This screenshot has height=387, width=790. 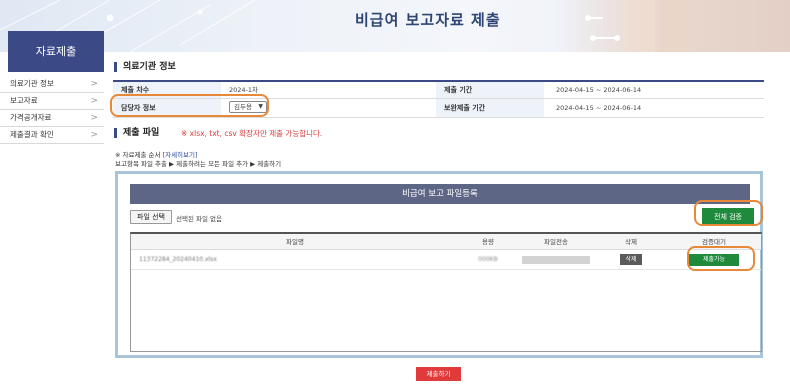 What do you see at coordinates (556, 242) in the screenshot?
I see `column-header-transfer: 파일전송` at bounding box center [556, 242].